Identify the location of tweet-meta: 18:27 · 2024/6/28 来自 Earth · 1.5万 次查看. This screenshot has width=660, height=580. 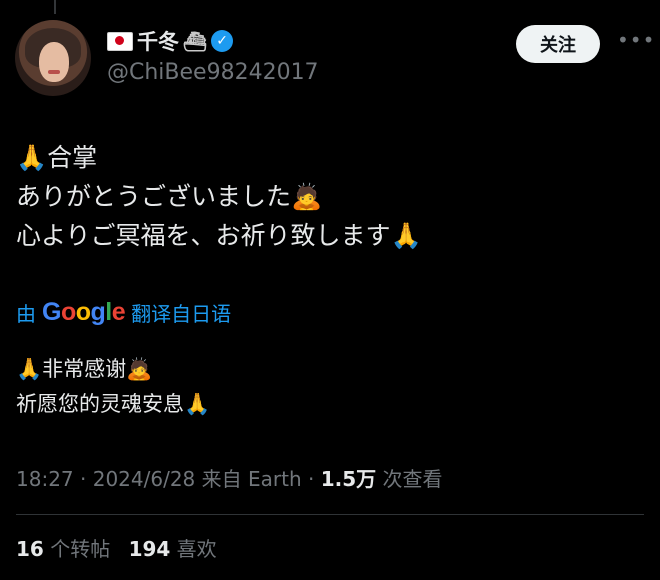
(229, 477).